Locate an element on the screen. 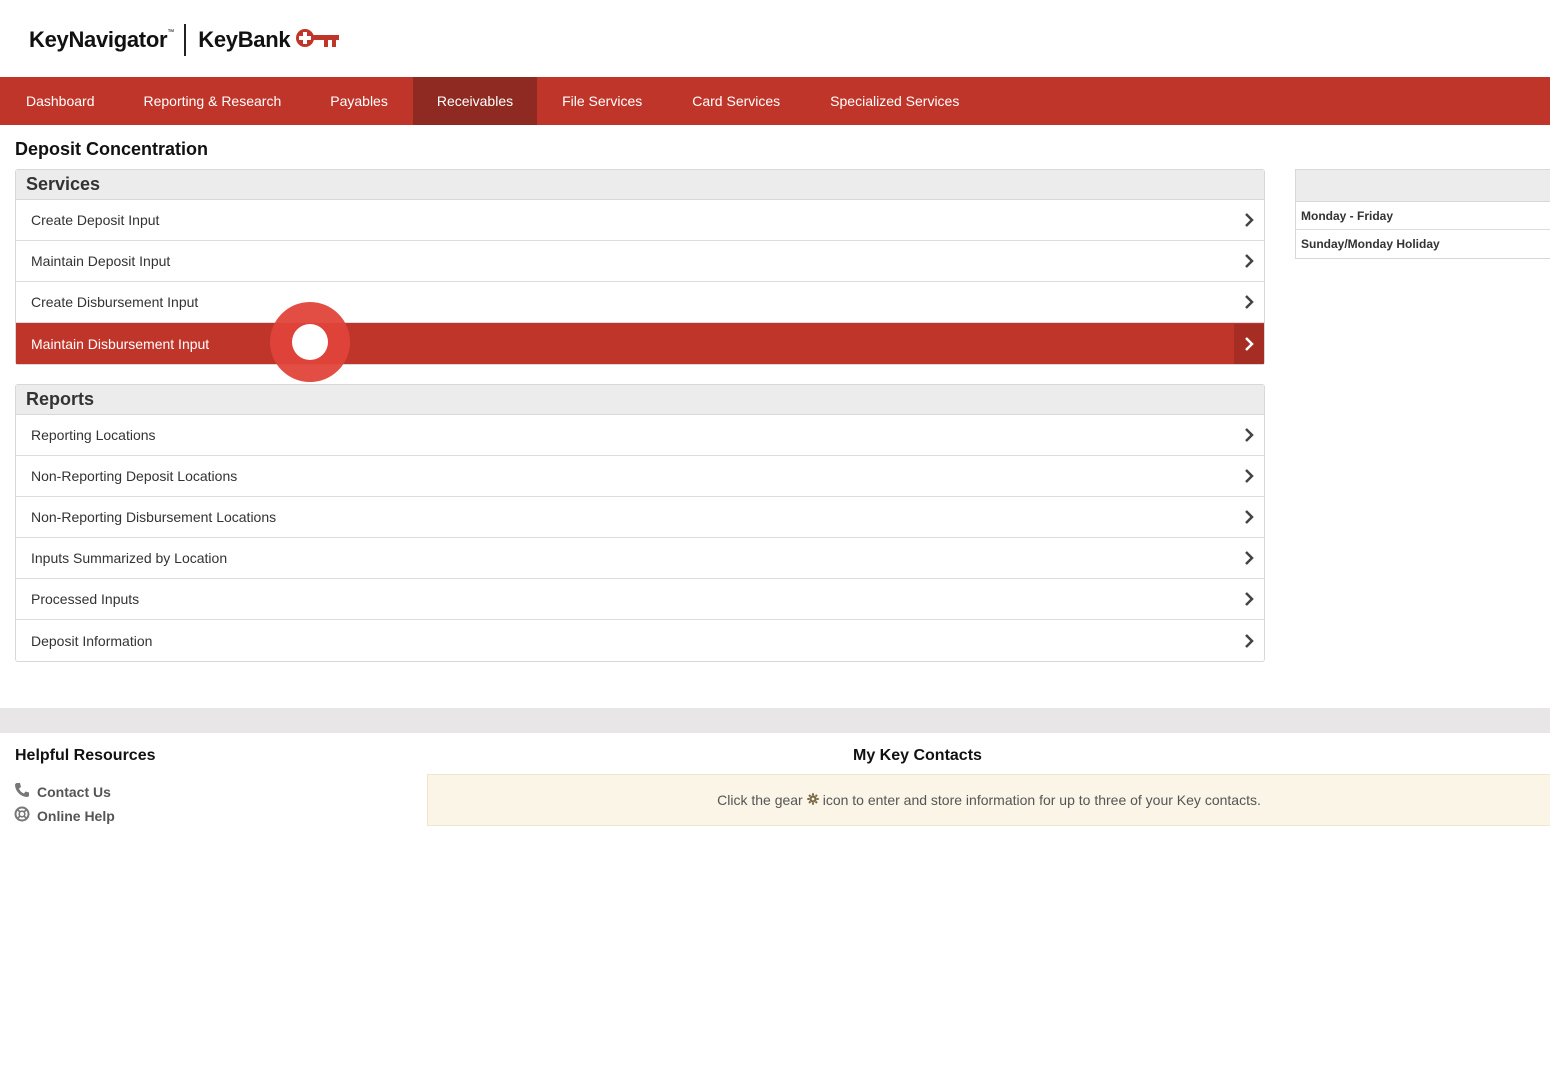  lifebuoy-icon is located at coordinates (25, 815).